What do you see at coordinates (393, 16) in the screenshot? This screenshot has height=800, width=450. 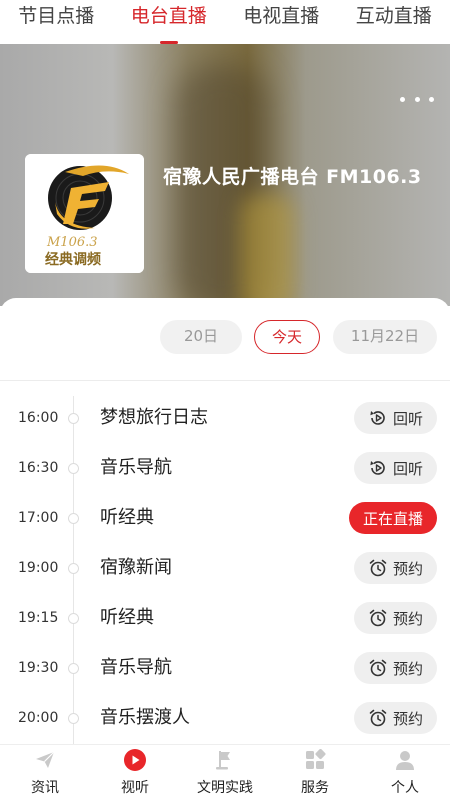 I see `tab-label: 互动直播` at bounding box center [393, 16].